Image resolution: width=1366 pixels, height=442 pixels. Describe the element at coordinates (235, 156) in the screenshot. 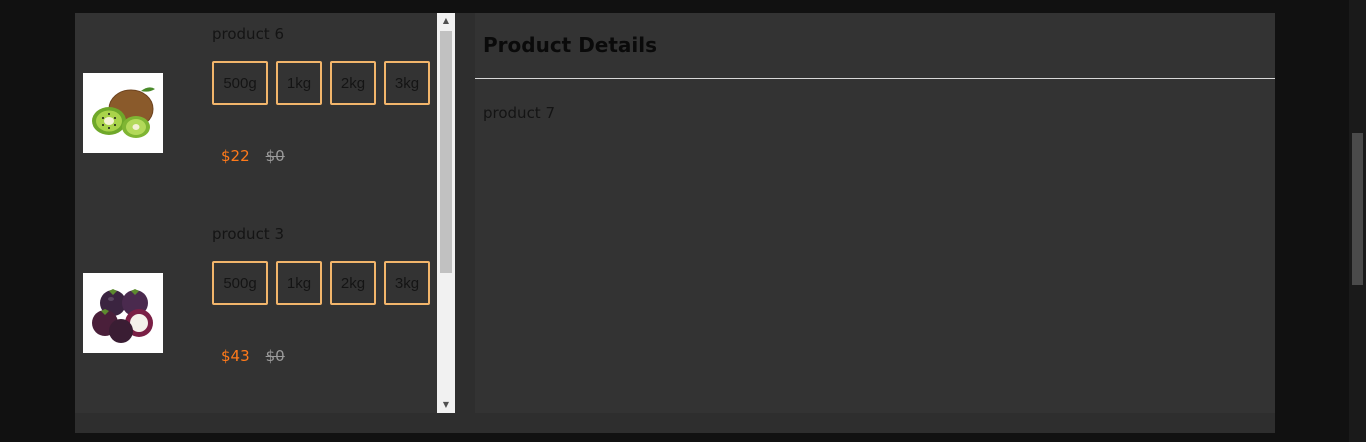

I see `sale-price: $22` at that location.